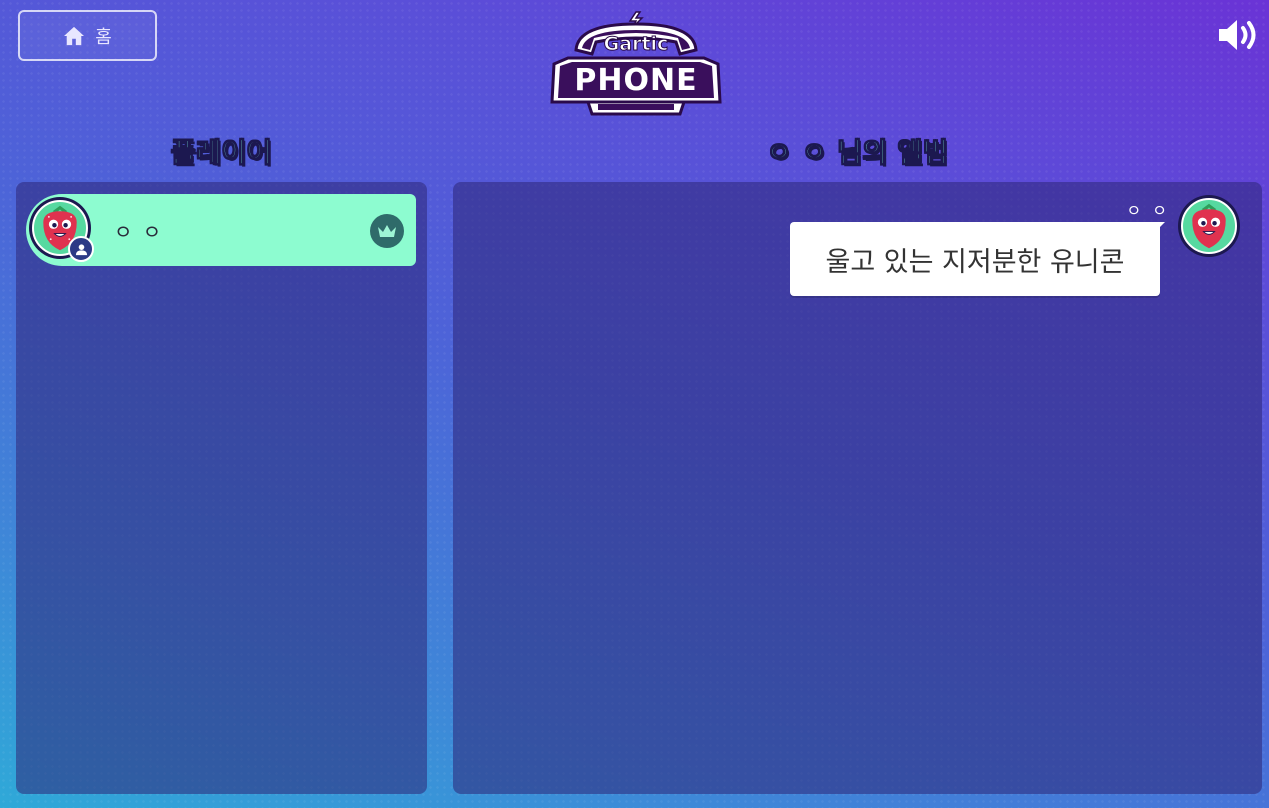 The height and width of the screenshot is (808, 1269). Describe the element at coordinates (857, 154) in the screenshot. I see `album-title: ㅇ ㅇ 님의 앨범` at that location.